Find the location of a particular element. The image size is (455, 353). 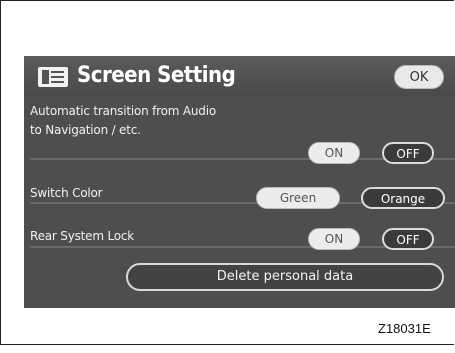

auto-transition-off-button: OFF is located at coordinates (408, 153).